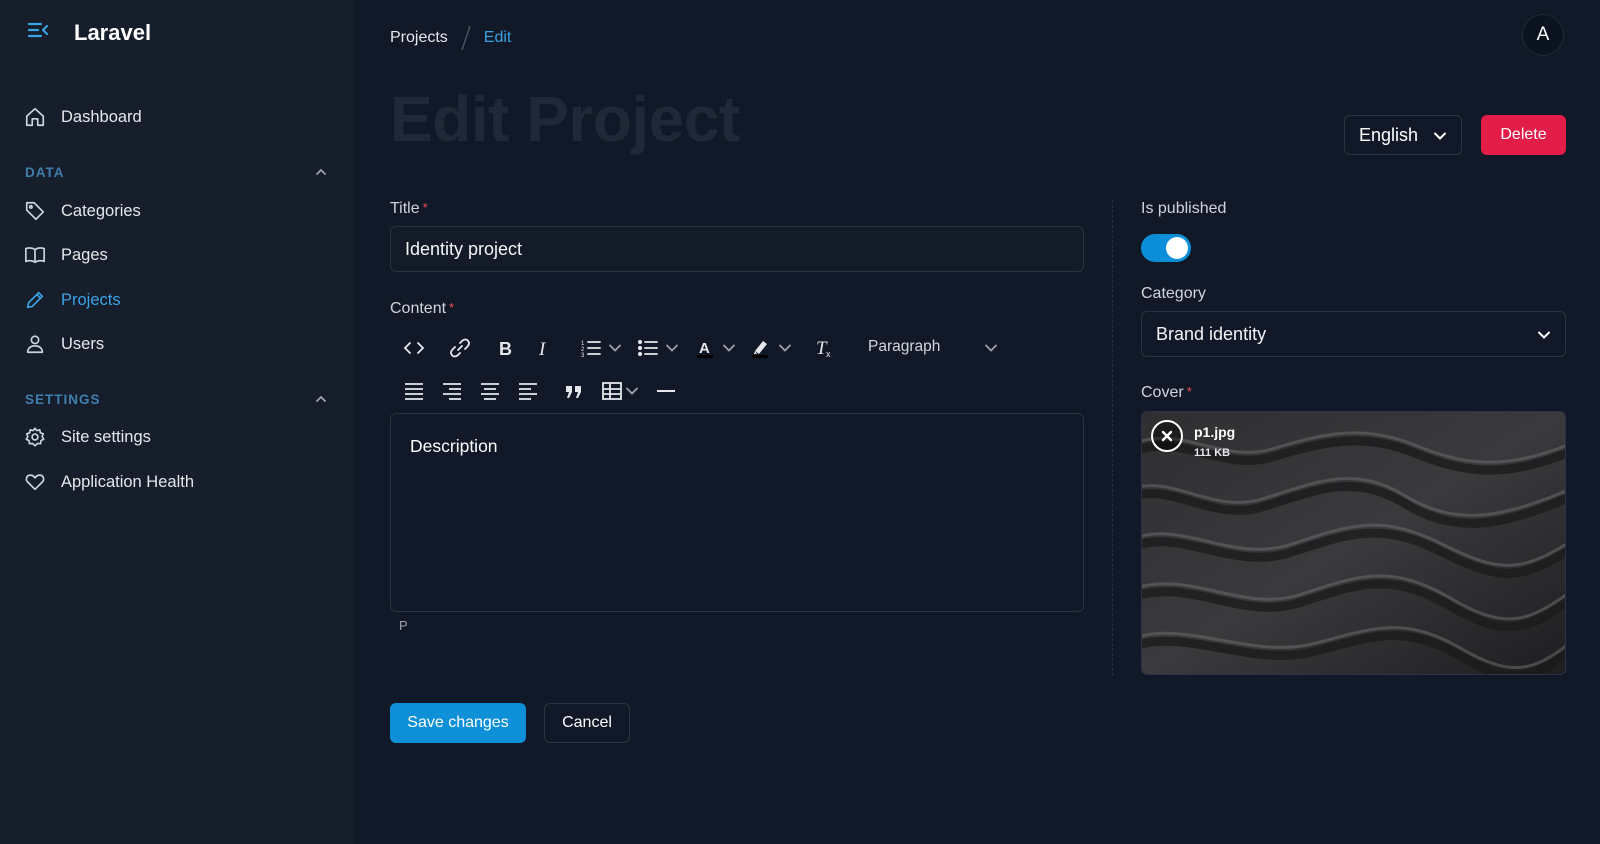 This screenshot has height=844, width=1600. What do you see at coordinates (1177, 248) in the screenshot?
I see `toggle-knob` at bounding box center [1177, 248].